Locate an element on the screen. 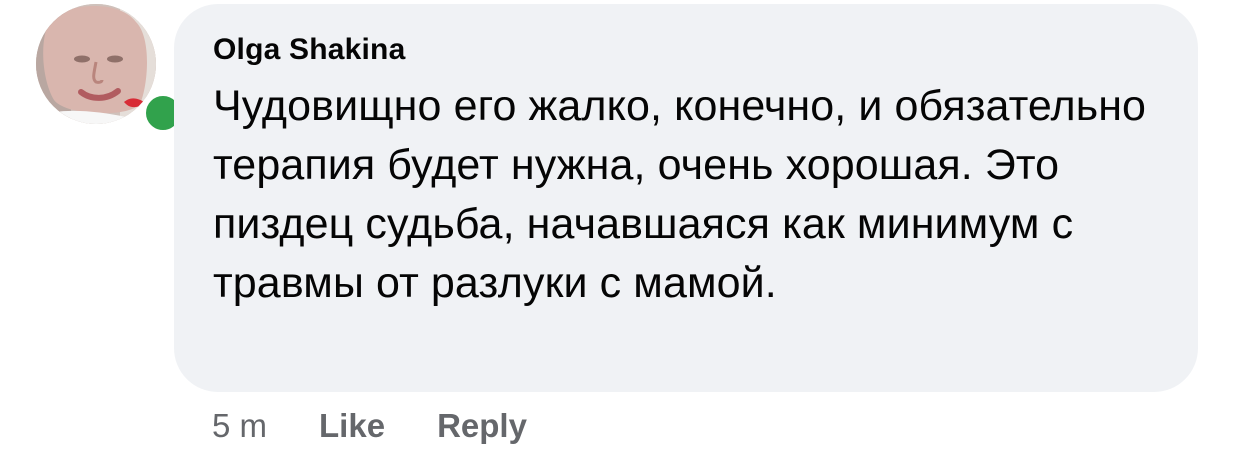 Image resolution: width=1242 pixels, height=469 pixels. reply-button: Reply is located at coordinates (482, 426).